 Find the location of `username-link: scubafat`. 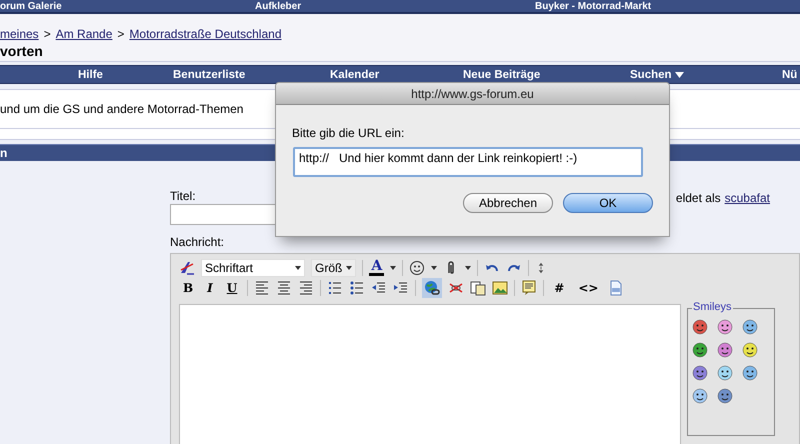

username-link: scubafat is located at coordinates (747, 198).